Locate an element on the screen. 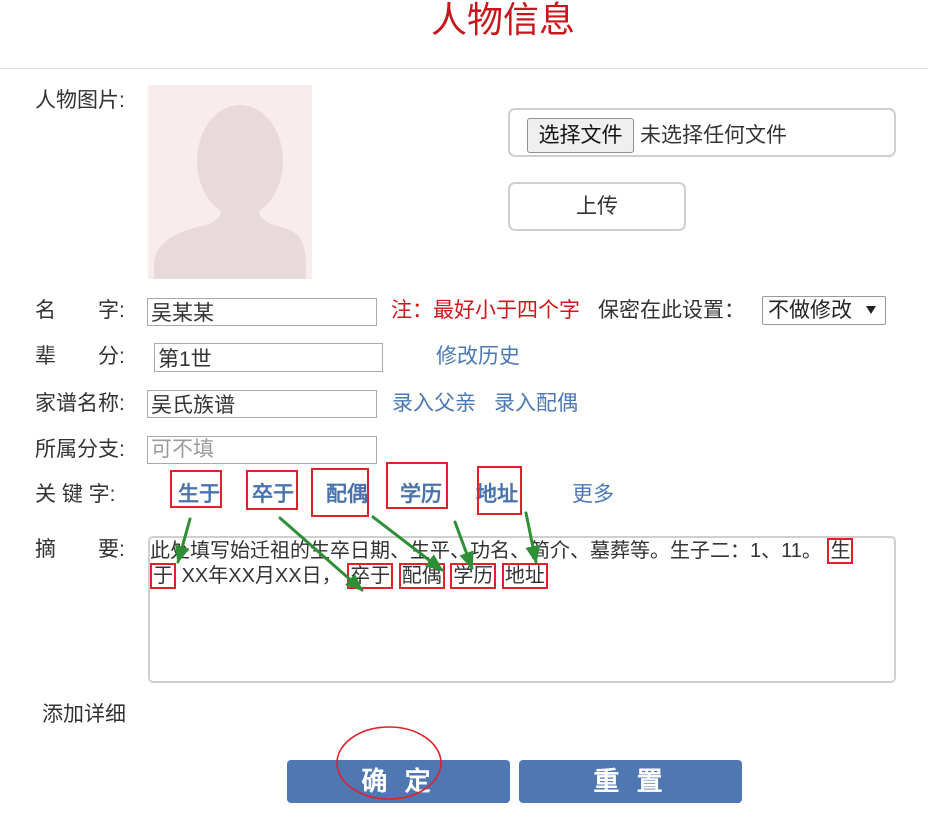 The width and height of the screenshot is (928, 819). confirm-button: 确 定 is located at coordinates (398, 781).